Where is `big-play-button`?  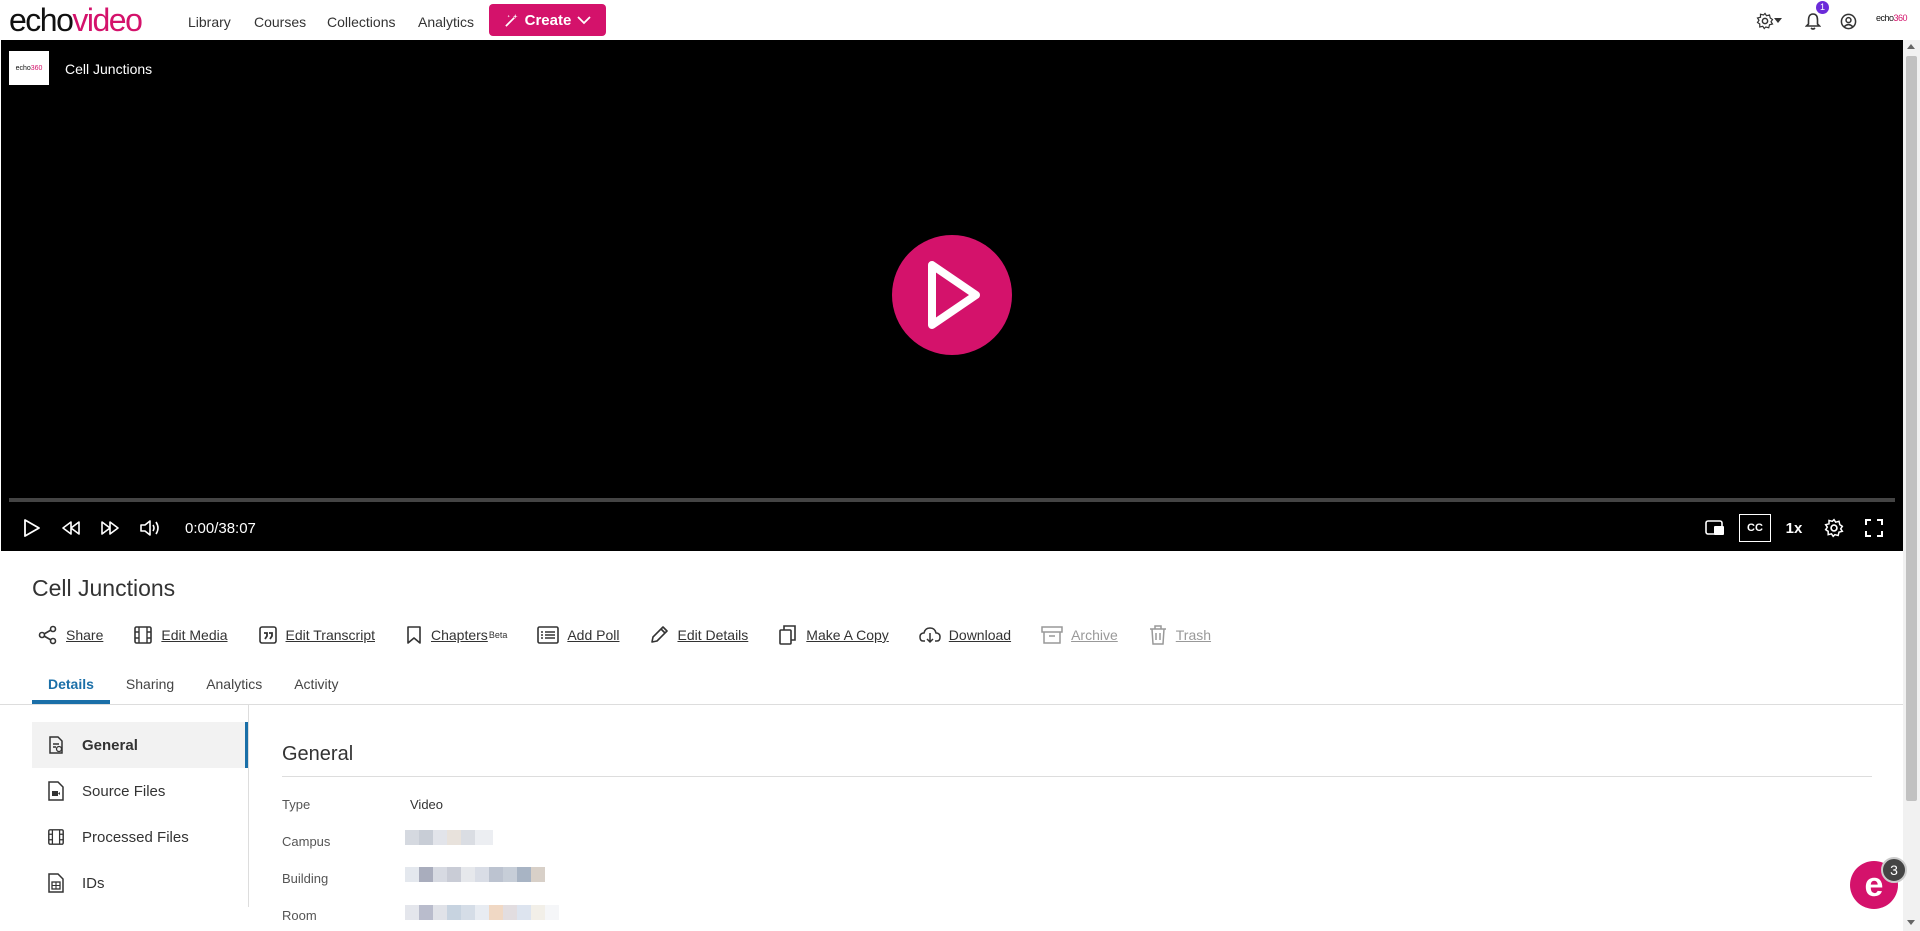 big-play-button is located at coordinates (952, 295).